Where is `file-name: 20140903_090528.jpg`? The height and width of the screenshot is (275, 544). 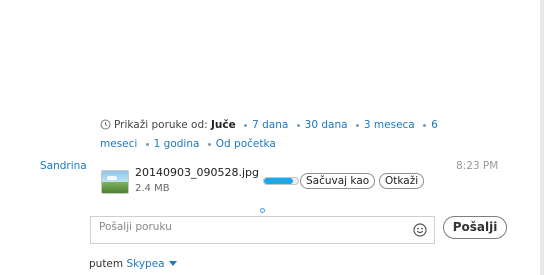 file-name: 20140903_090528.jpg is located at coordinates (197, 172).